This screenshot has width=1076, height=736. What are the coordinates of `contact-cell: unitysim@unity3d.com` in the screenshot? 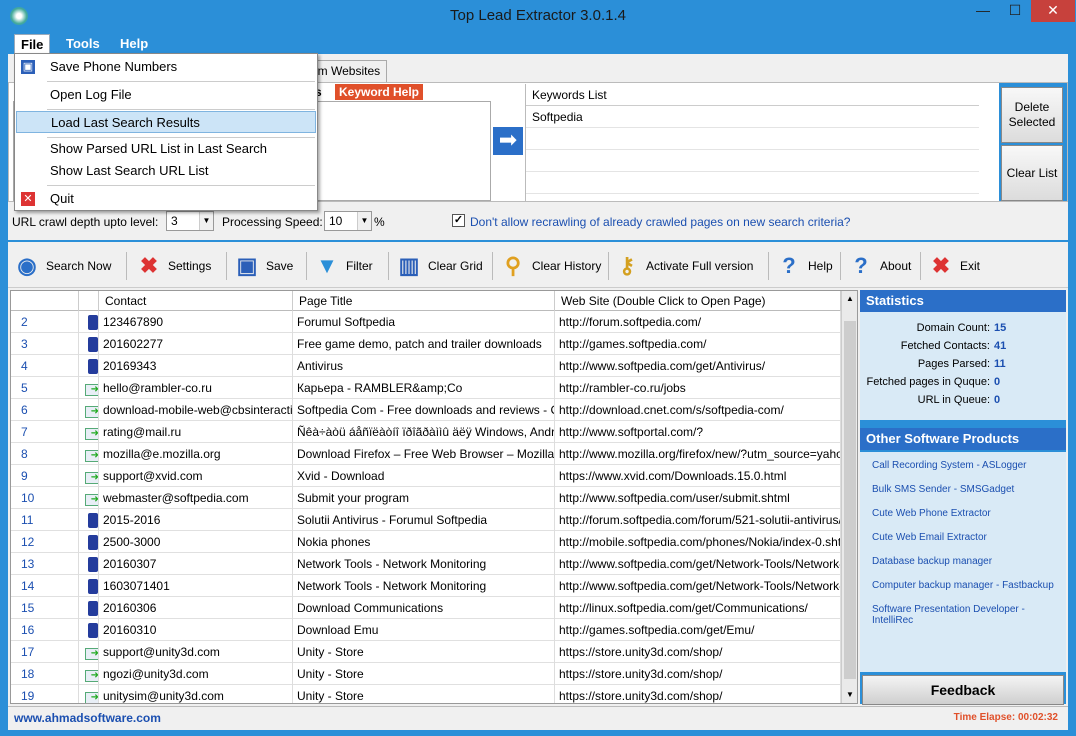 It's located at (196, 694).